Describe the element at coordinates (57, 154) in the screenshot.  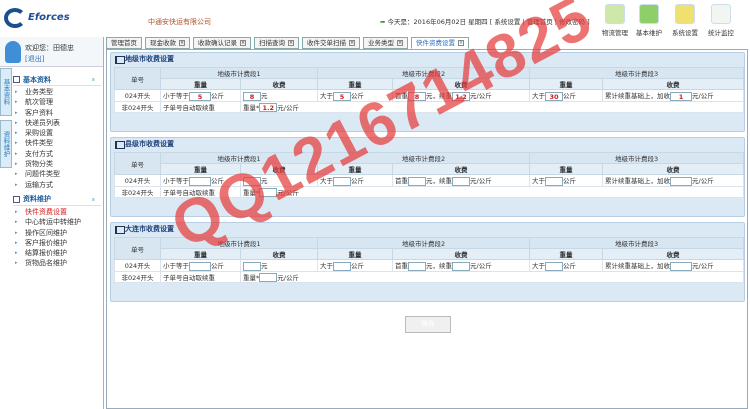
I see `sidebar-item: 支付方式` at that location.